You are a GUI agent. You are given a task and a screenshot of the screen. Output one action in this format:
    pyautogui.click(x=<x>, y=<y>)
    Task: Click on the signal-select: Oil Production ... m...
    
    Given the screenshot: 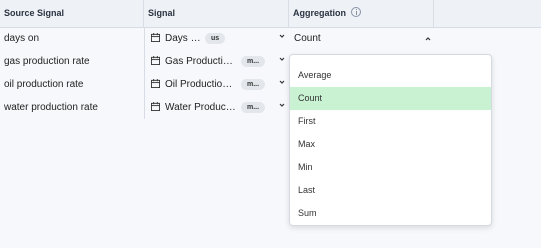 What is the action you would take?
    pyautogui.click(x=217, y=84)
    